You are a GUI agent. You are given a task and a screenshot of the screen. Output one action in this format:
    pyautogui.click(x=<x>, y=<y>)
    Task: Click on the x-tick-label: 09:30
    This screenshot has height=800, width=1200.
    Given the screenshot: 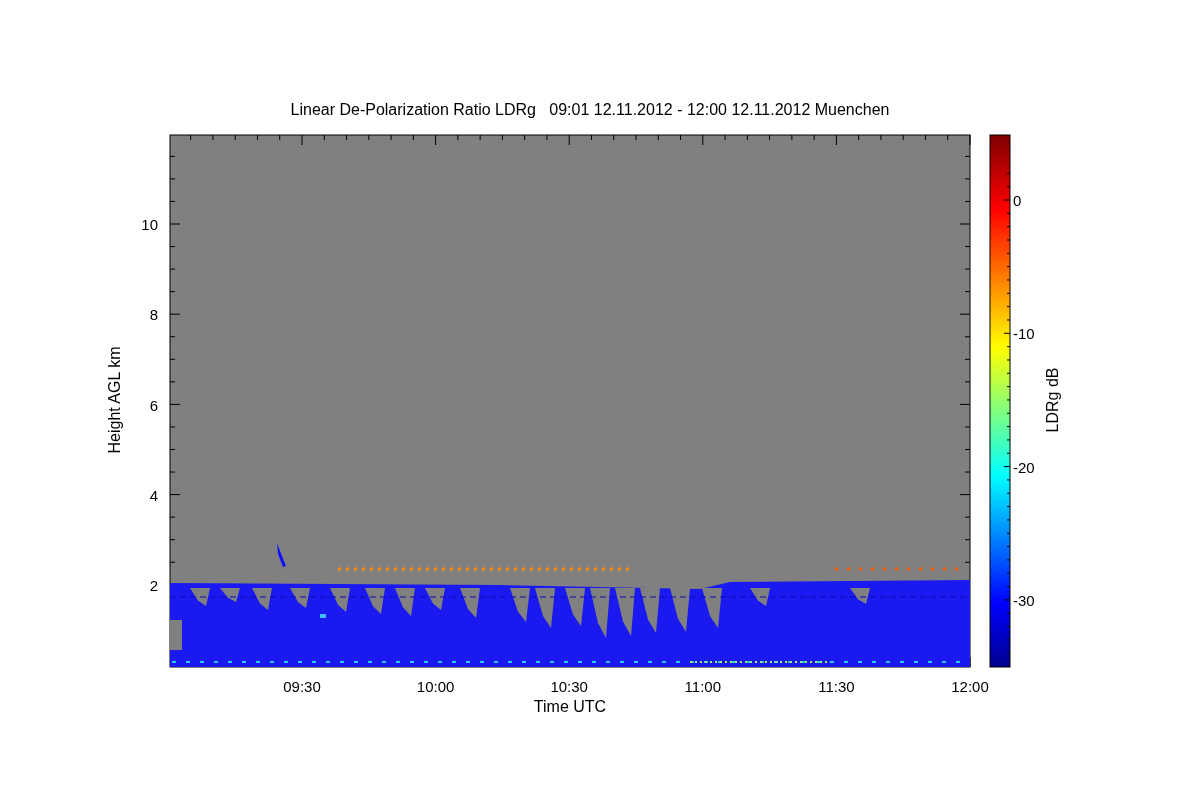 What is the action you would take?
    pyautogui.click(x=302, y=686)
    